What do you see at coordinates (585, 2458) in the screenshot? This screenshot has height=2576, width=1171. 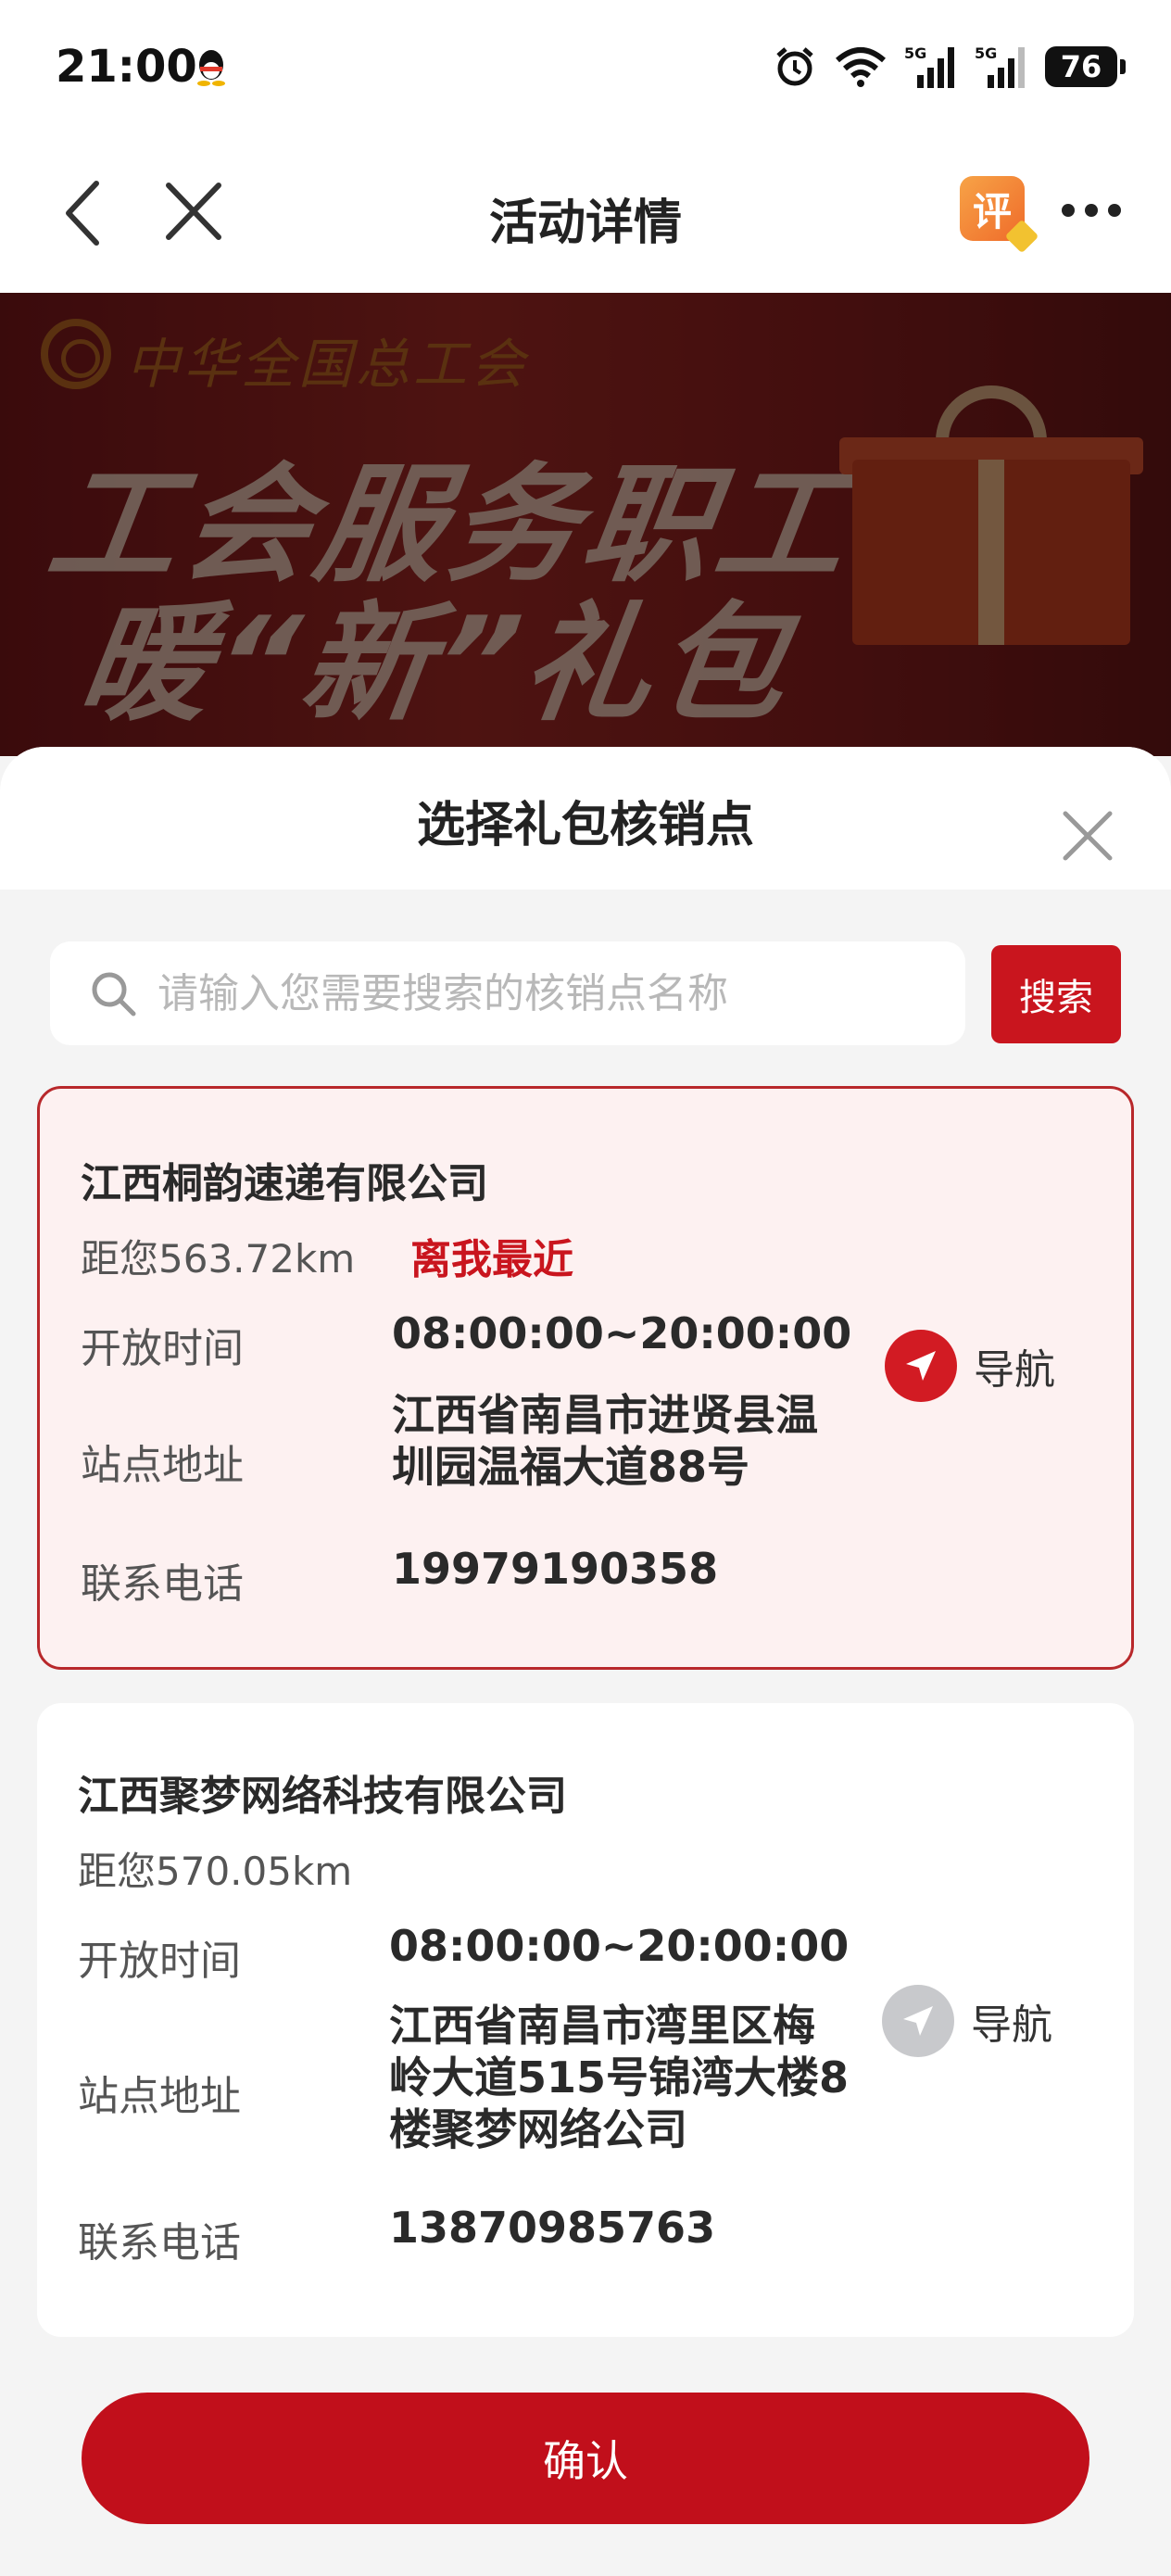 I see `confirm-button: 确认` at bounding box center [585, 2458].